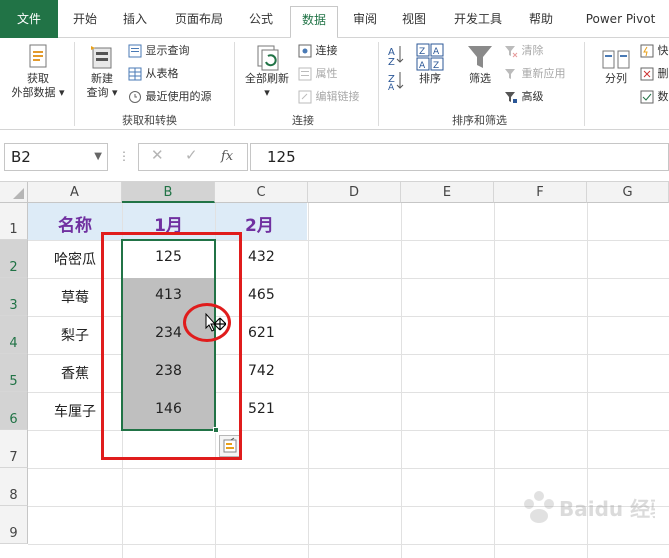 Image resolution: width=669 pixels, height=558 pixels. I want to click on tab-formulas: 公式, so click(261, 19).